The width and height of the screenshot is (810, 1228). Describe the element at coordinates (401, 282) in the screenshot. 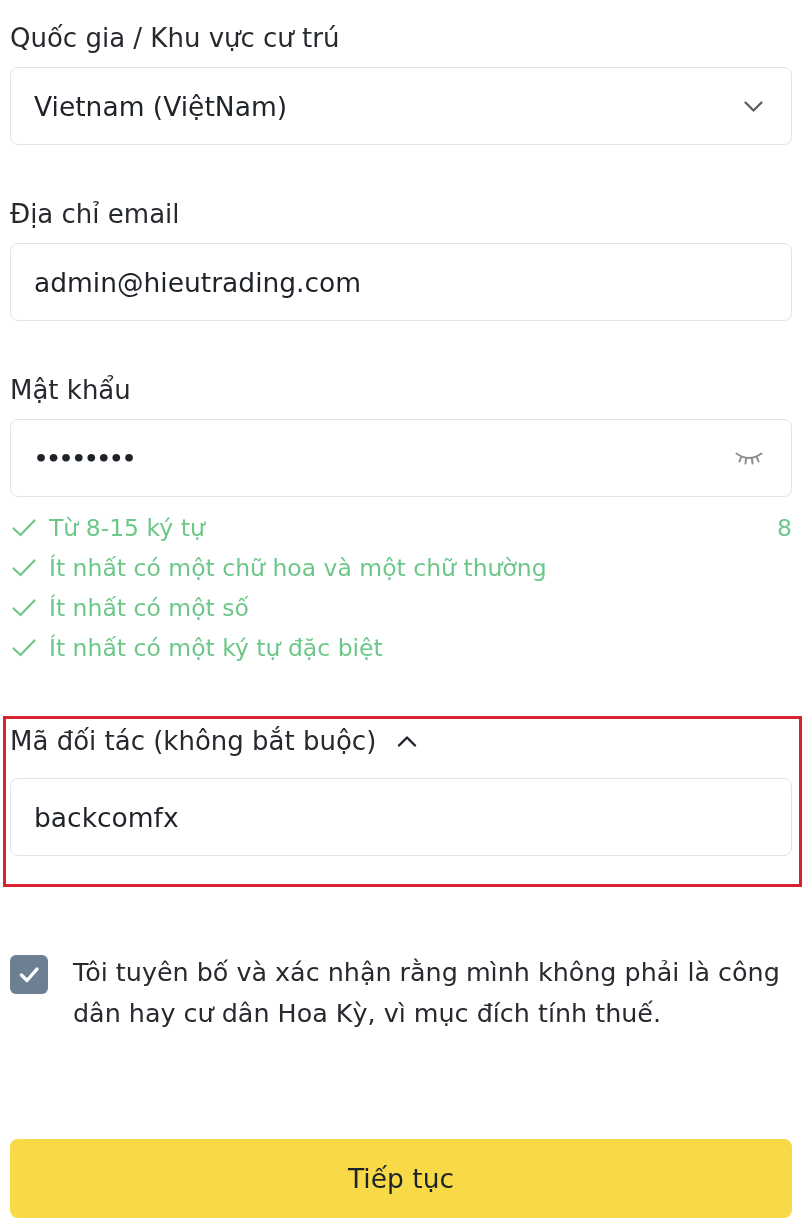

I see `email-field: admin@hieutrading.com` at that location.